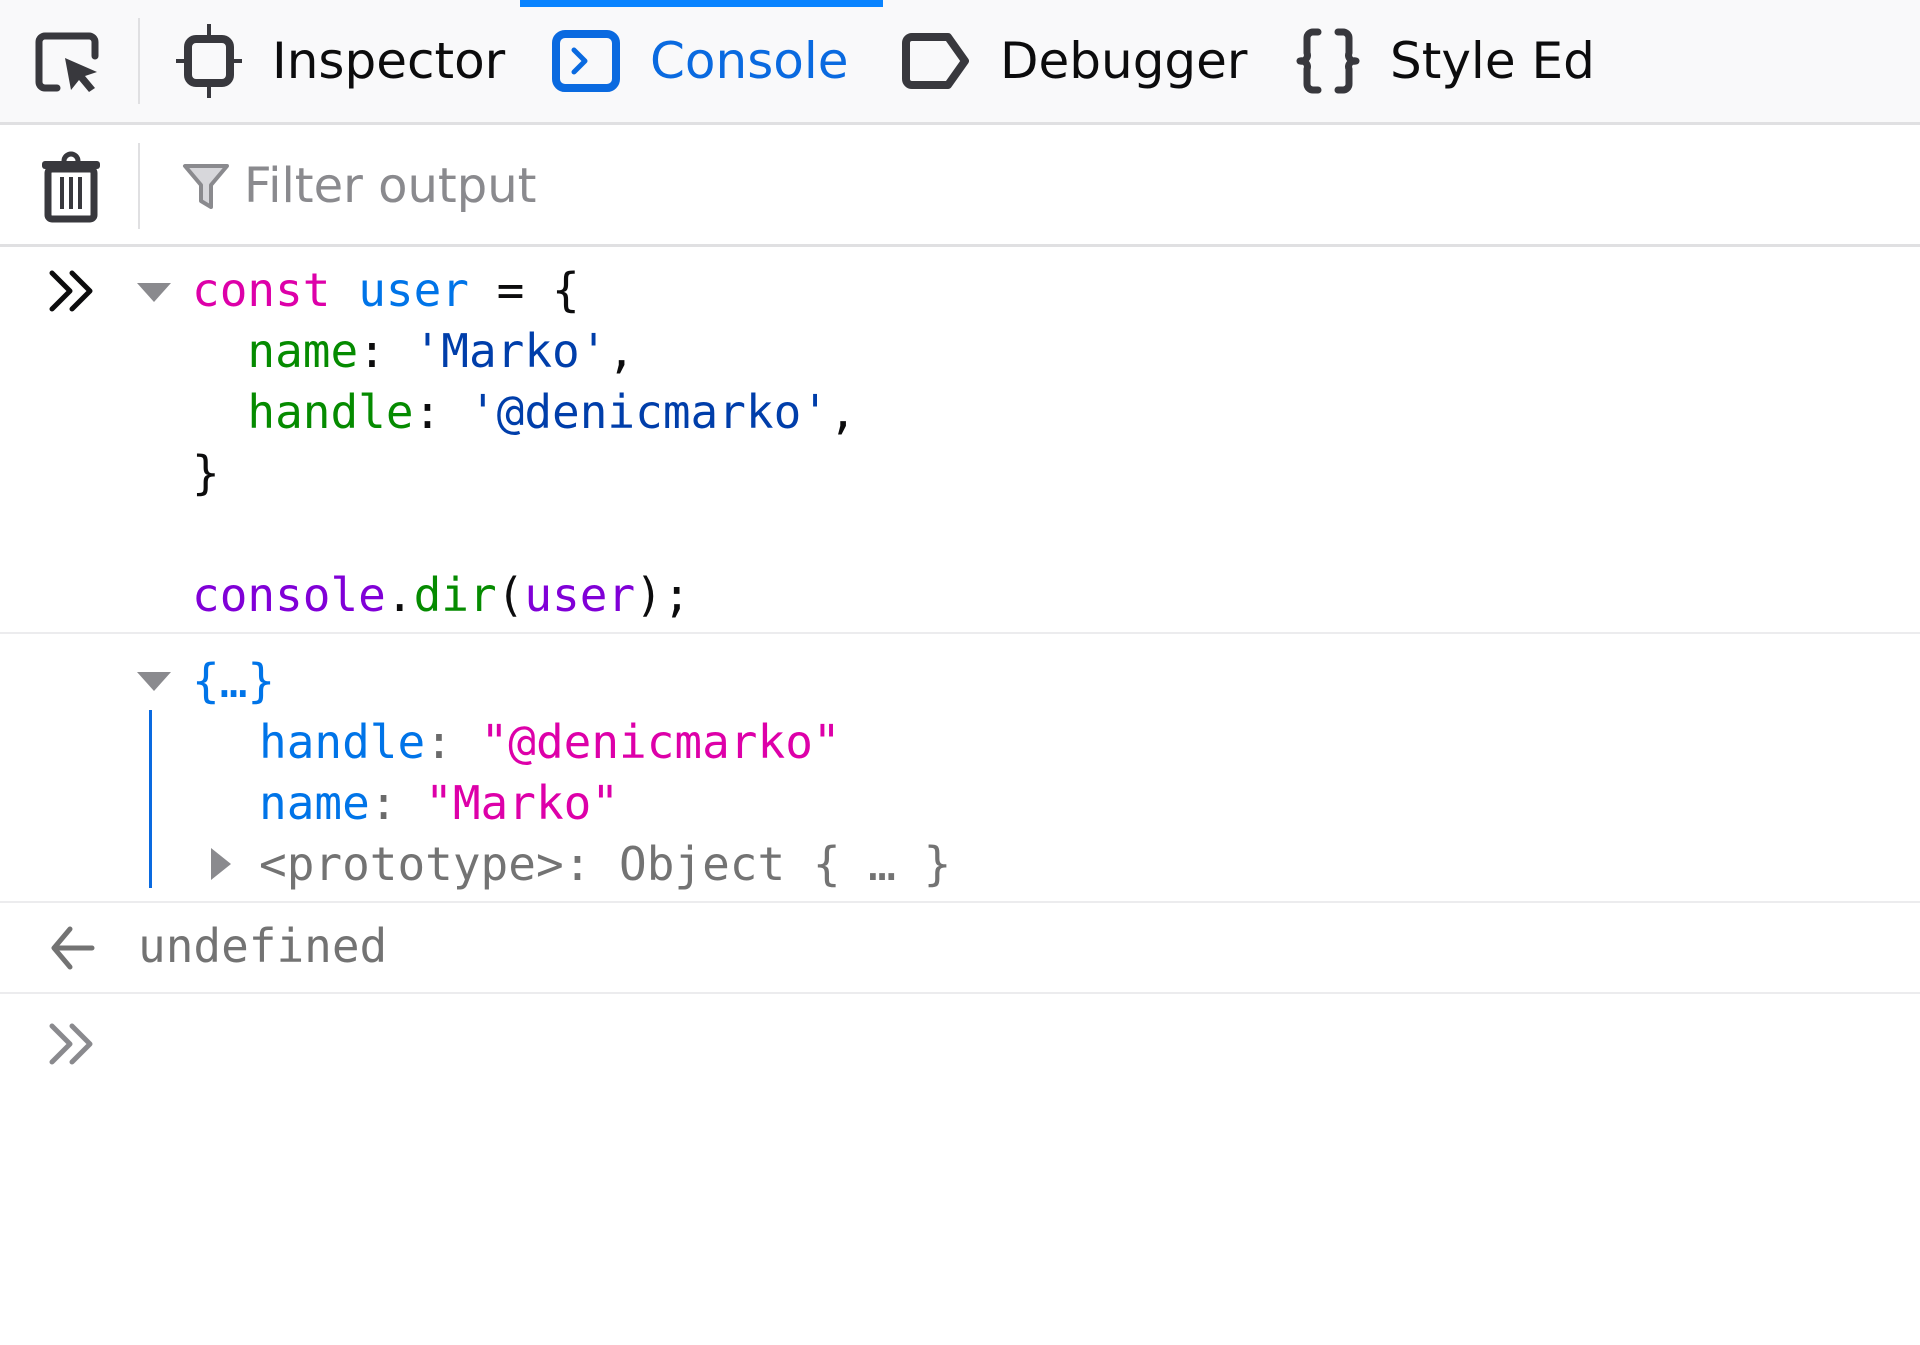 This screenshot has width=1920, height=1345. I want to click on prototype-node: <prototype>: Object { … }, so click(571, 864).